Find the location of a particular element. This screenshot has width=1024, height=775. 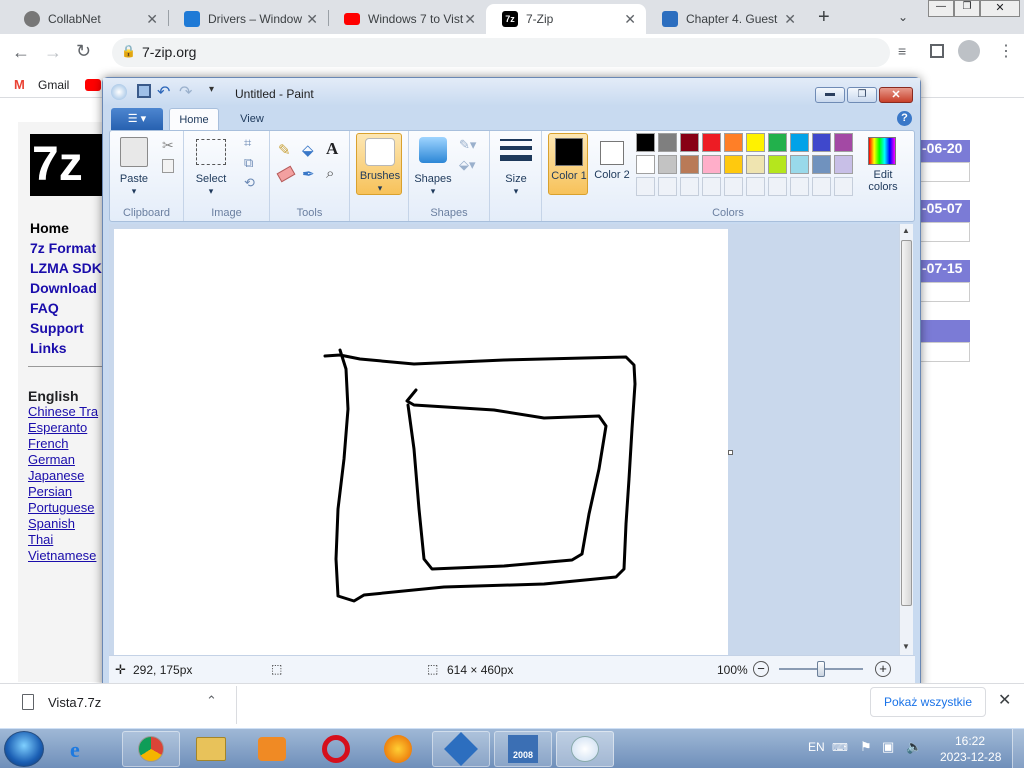

shapes-dropdown-icon: ▾ is located at coordinates (433, 191).